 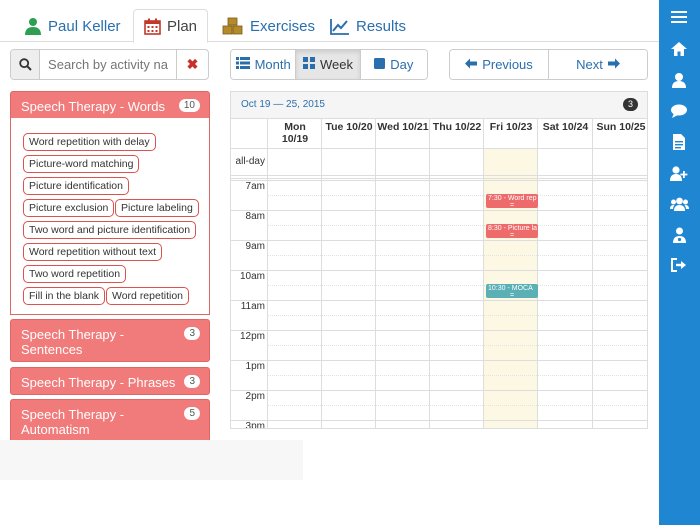 I want to click on day-view-button: Day, so click(x=393, y=64).